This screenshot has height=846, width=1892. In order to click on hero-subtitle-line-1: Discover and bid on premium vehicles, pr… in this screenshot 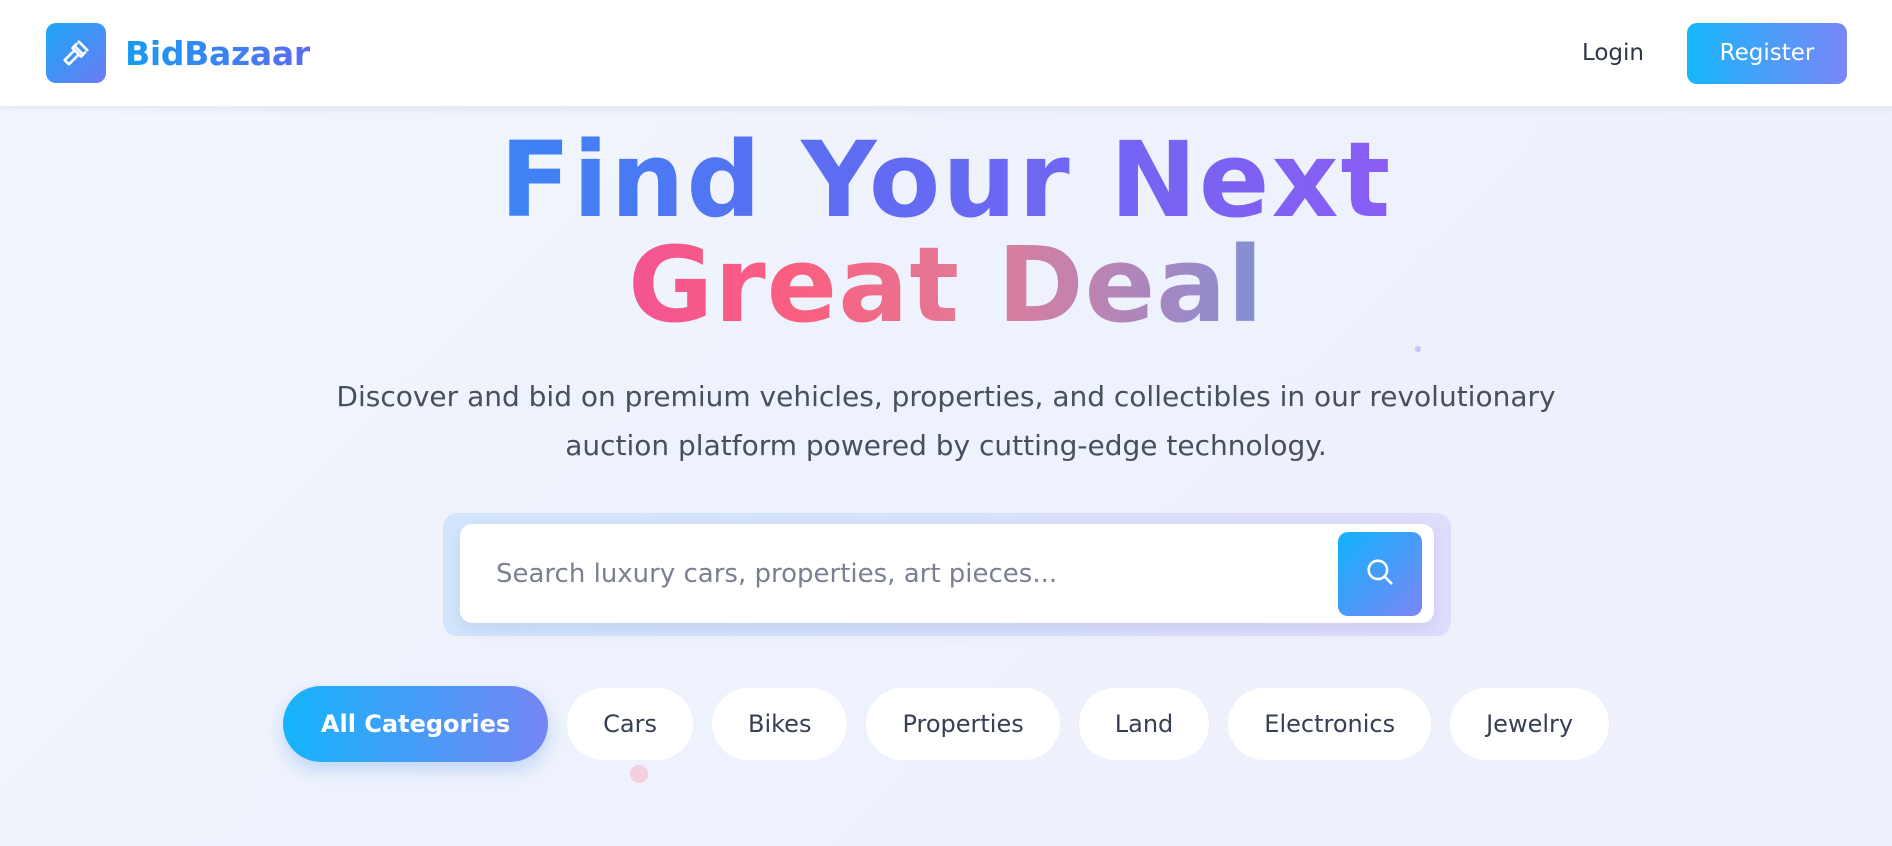, I will do `click(946, 396)`.